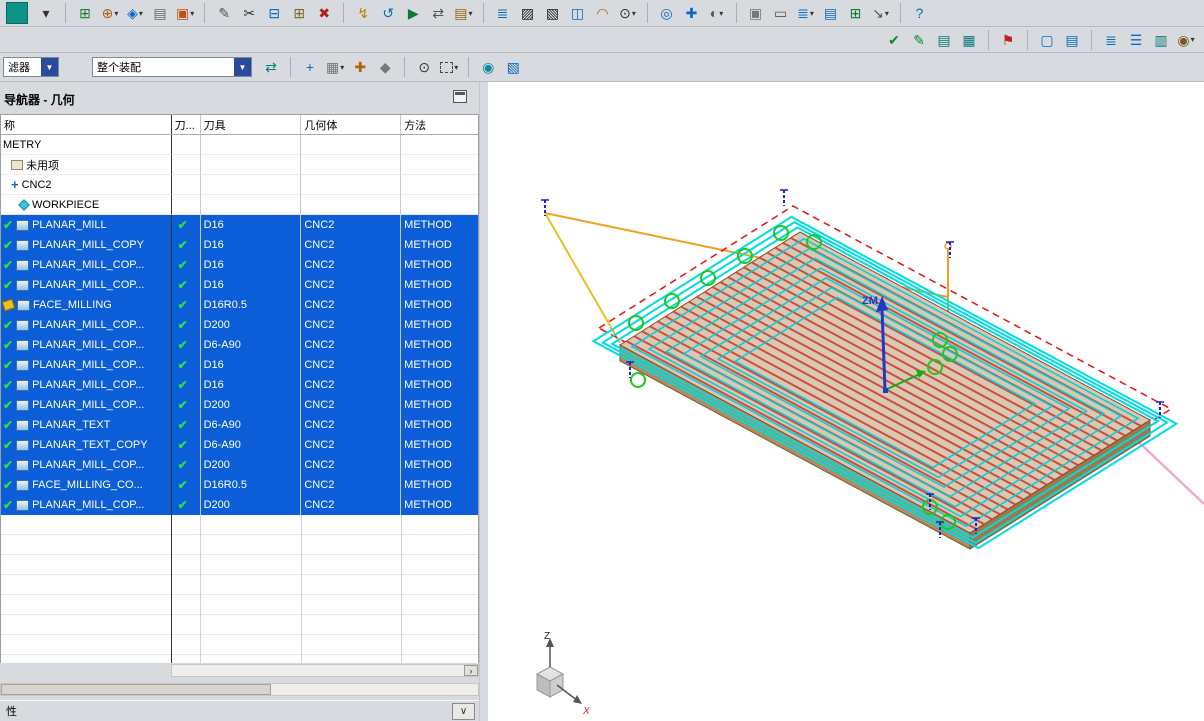  I want to click on help-icon: ?, so click(920, 13).